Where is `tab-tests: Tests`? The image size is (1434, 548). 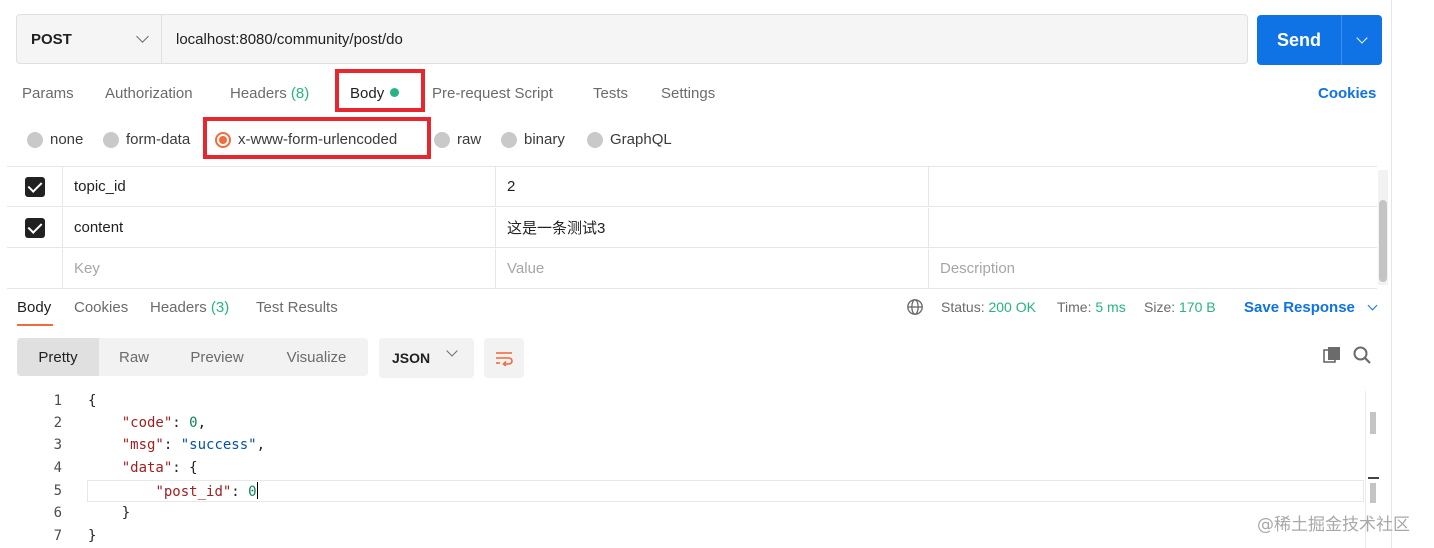 tab-tests: Tests is located at coordinates (610, 93).